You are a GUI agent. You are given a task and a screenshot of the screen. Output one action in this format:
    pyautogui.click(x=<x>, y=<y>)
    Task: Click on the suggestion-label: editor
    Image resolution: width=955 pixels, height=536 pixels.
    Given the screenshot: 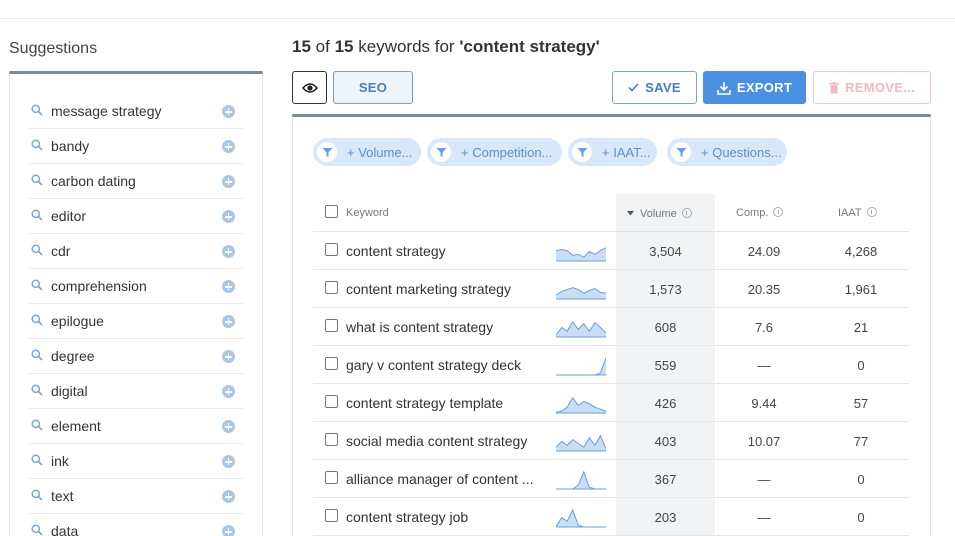 What is the action you would take?
    pyautogui.click(x=69, y=216)
    